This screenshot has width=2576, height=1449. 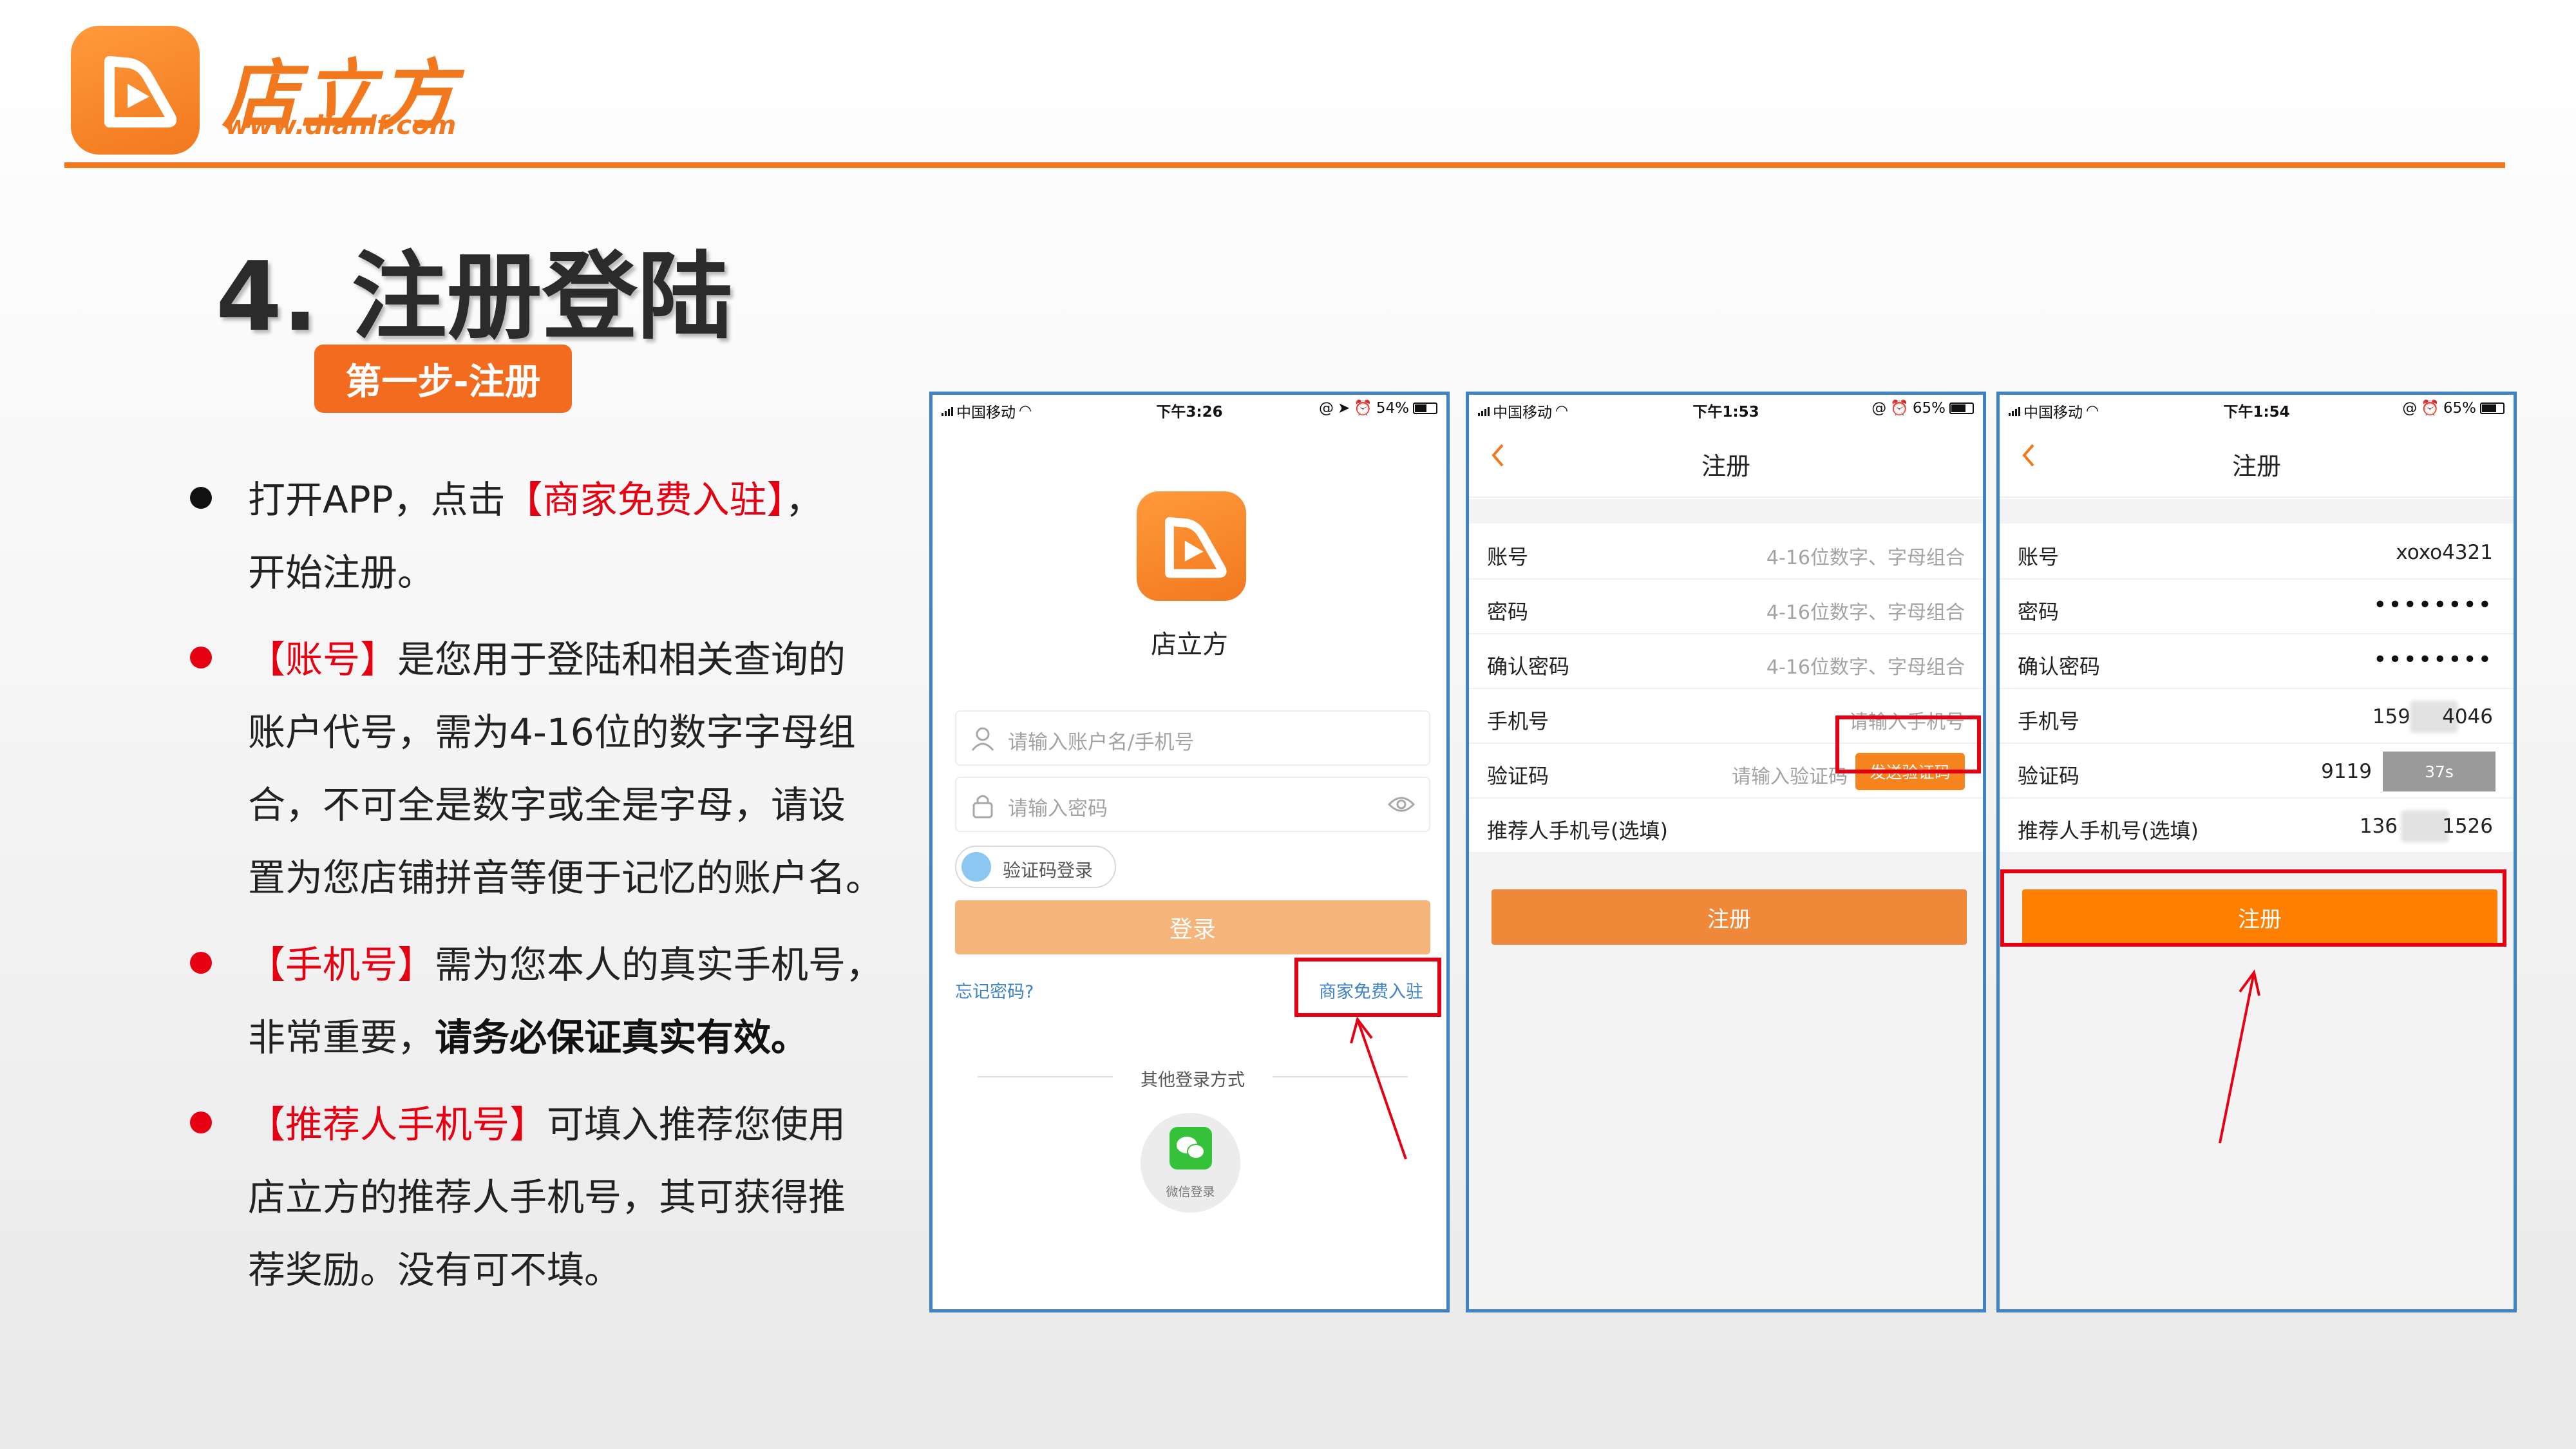 I want to click on forgot-password-link: 忘记密码?, so click(x=995, y=990).